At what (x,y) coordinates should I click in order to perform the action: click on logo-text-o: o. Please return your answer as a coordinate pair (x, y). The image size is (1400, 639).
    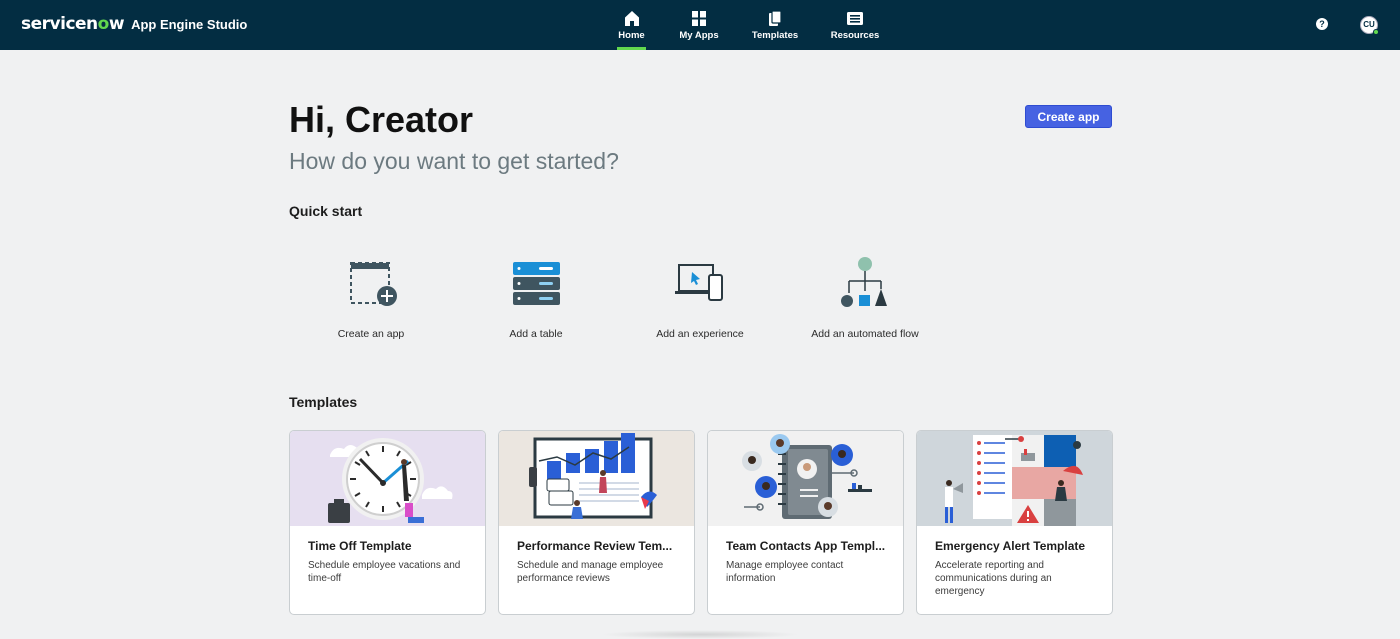
    Looking at the image, I should click on (103, 24).